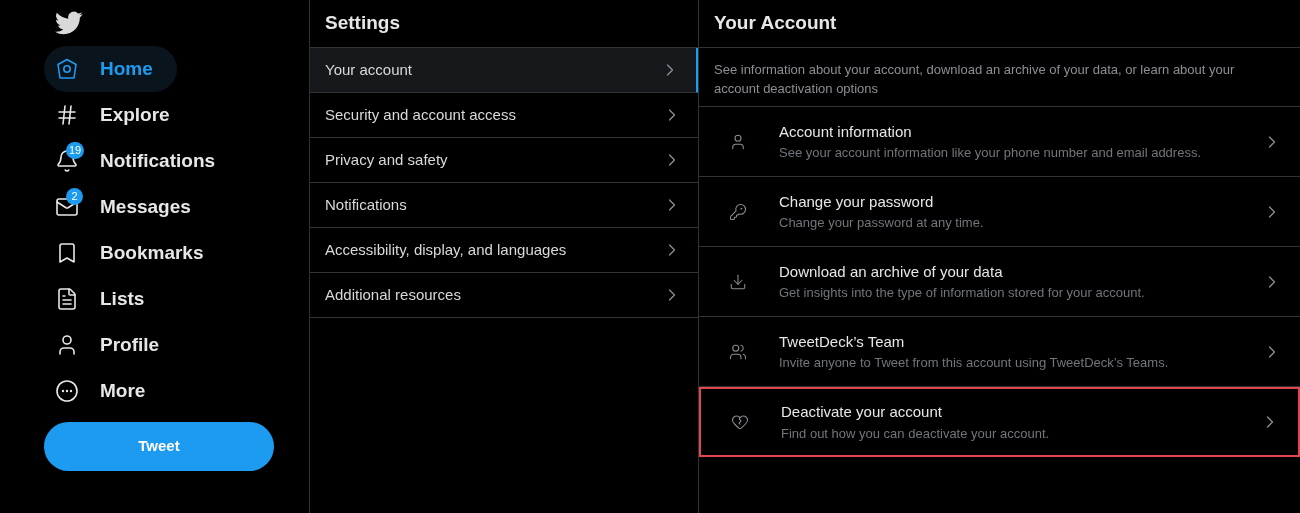 Image resolution: width=1300 pixels, height=513 pixels. What do you see at coordinates (991, 153) in the screenshot?
I see `option-subtitle: See your account information like your phone number and email address.` at bounding box center [991, 153].